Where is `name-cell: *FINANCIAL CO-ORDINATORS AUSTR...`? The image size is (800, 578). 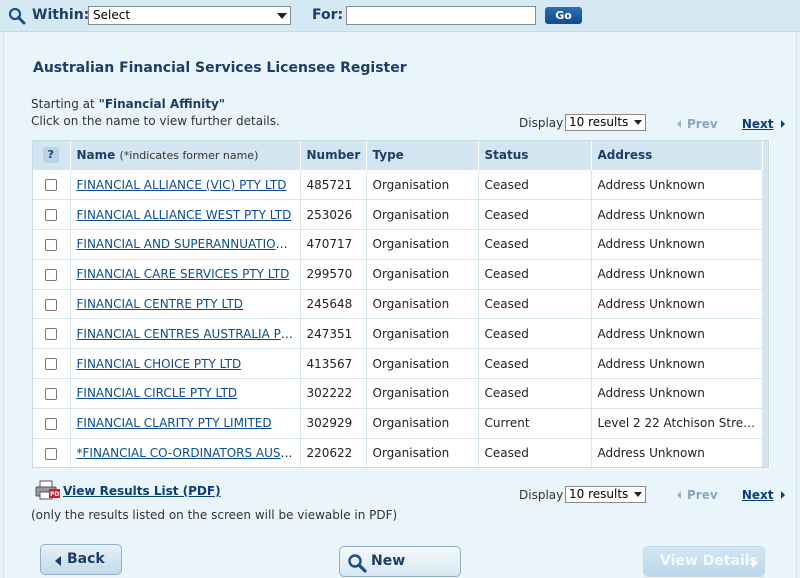 name-cell: *FINANCIAL CO-ORDINATORS AUSTR... is located at coordinates (185, 453).